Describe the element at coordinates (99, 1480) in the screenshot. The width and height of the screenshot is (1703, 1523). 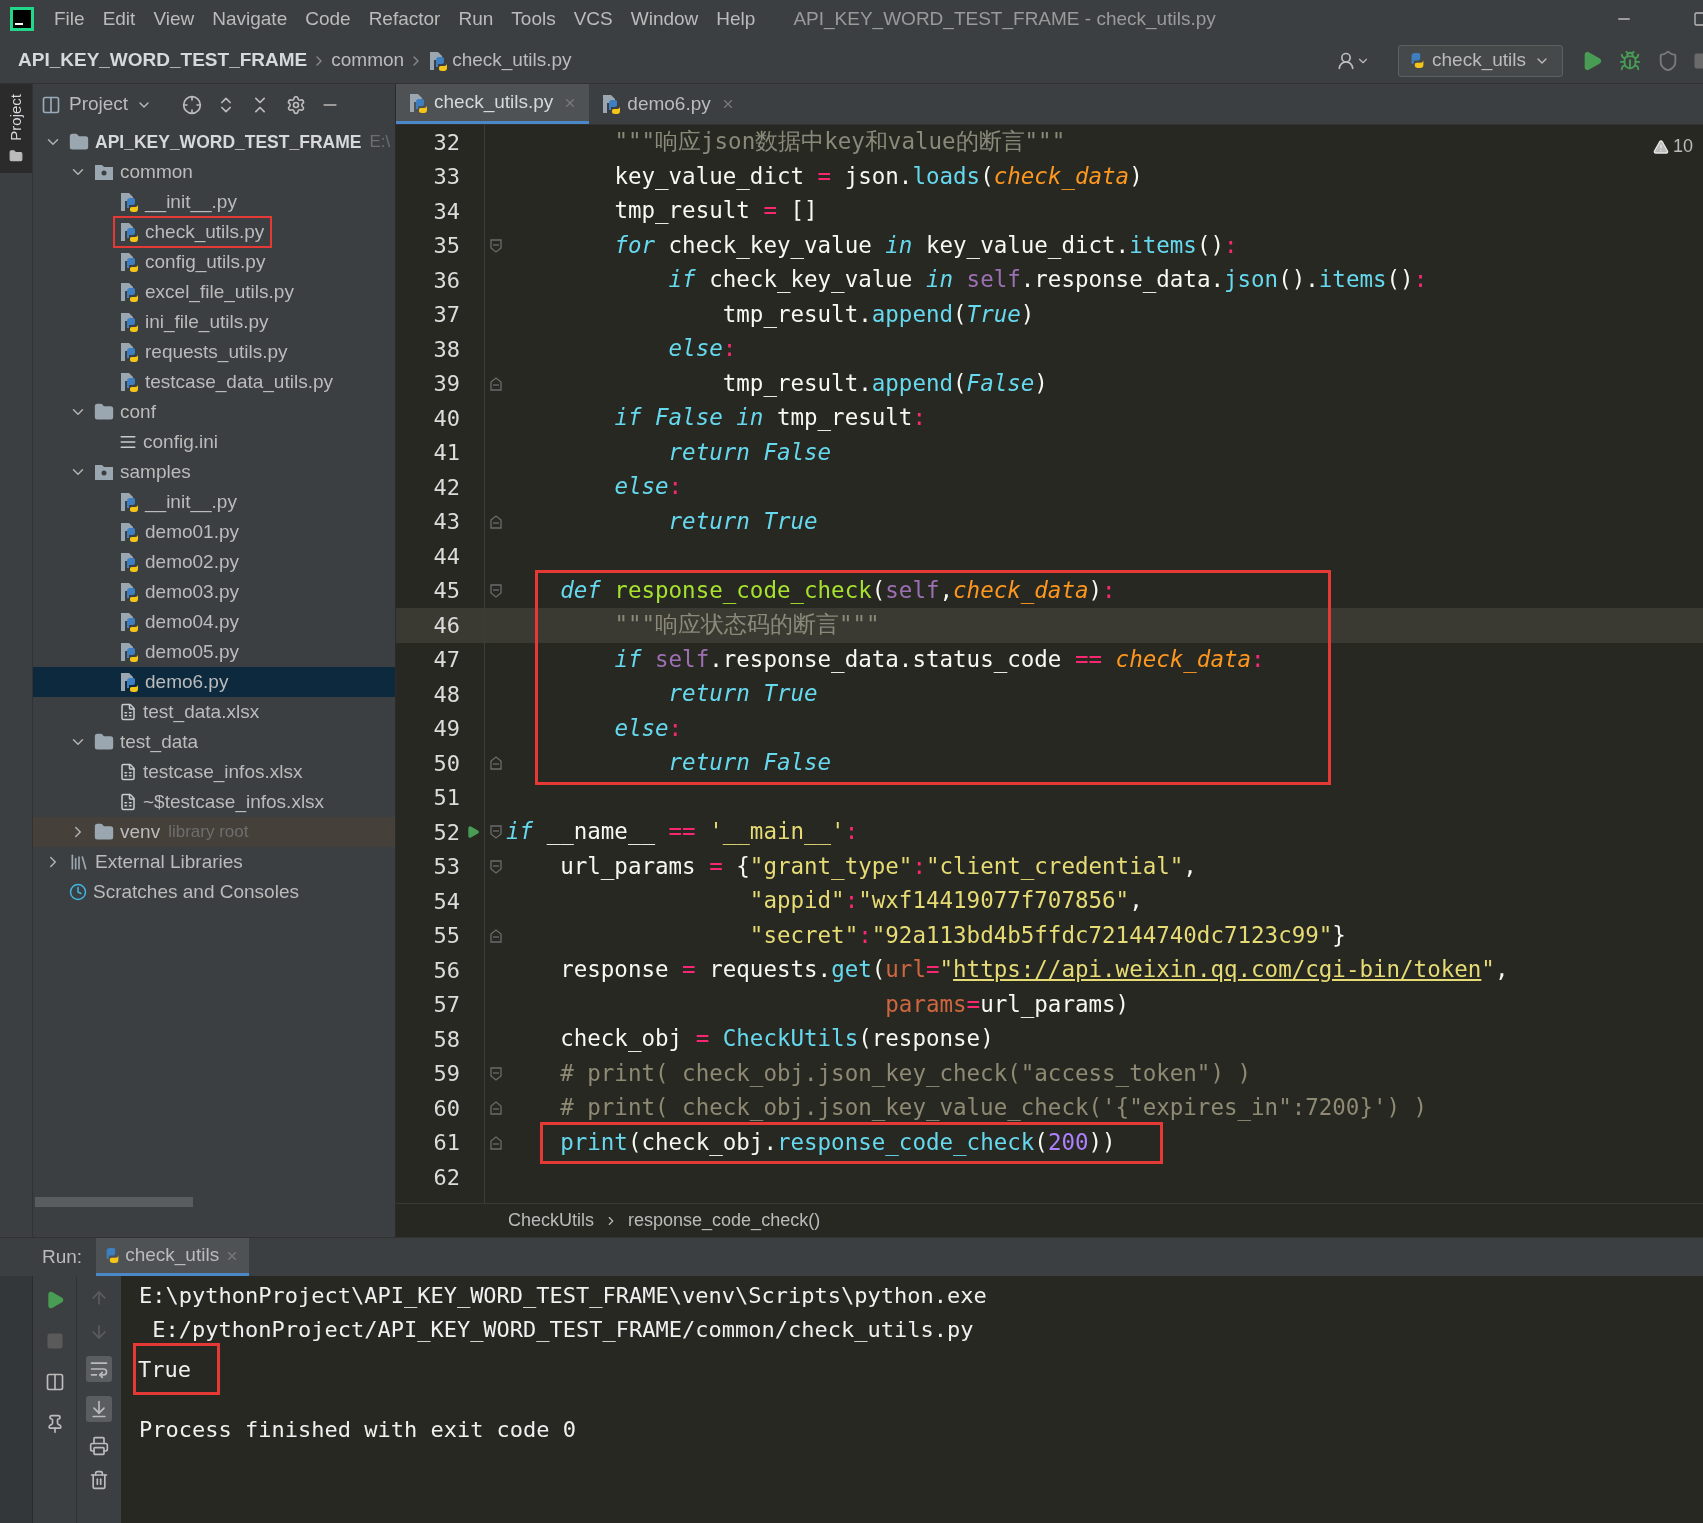
I see `trash-icon` at that location.